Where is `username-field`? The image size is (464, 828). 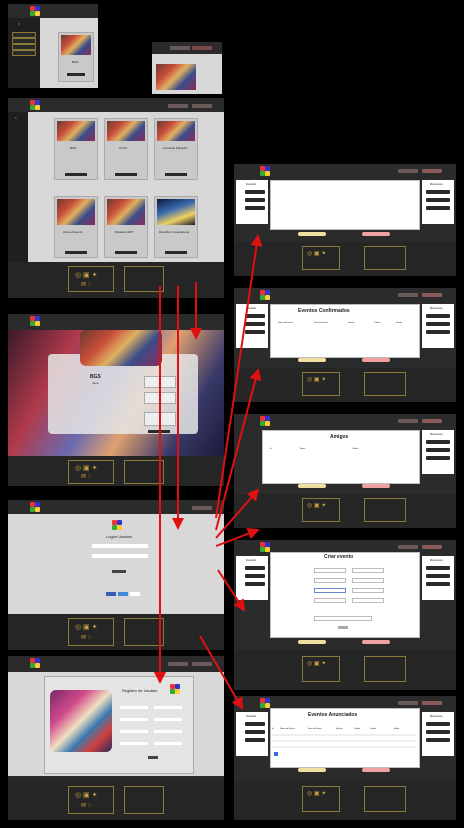
username-field is located at coordinates (120, 546).